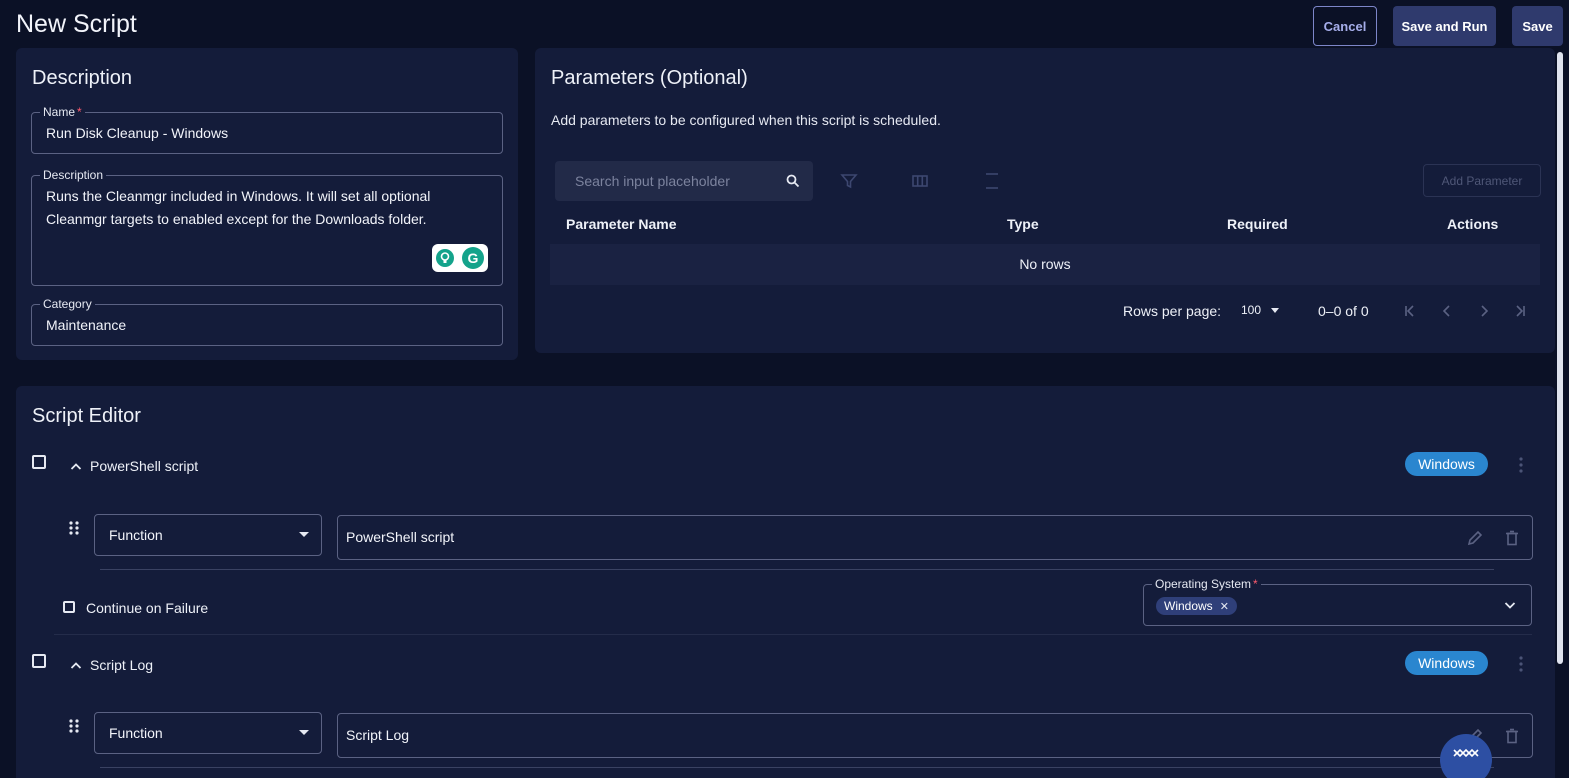 The width and height of the screenshot is (1569, 778). Describe the element at coordinates (667, 181) in the screenshot. I see `search-input` at that location.